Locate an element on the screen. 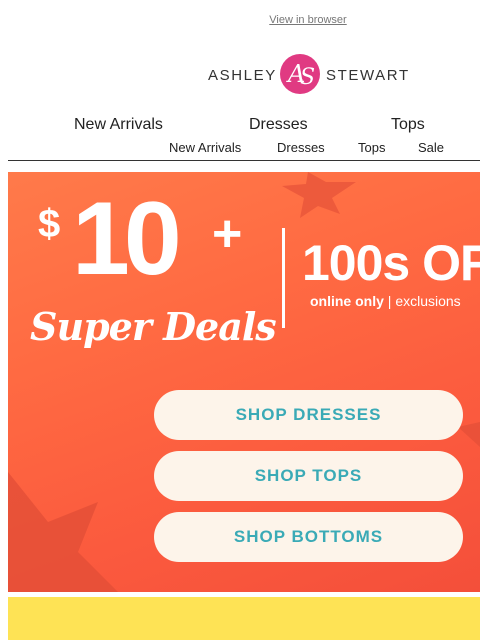 This screenshot has height=640, width=480. nav-secondary-new-arrivals: New Arrivals is located at coordinates (205, 147).